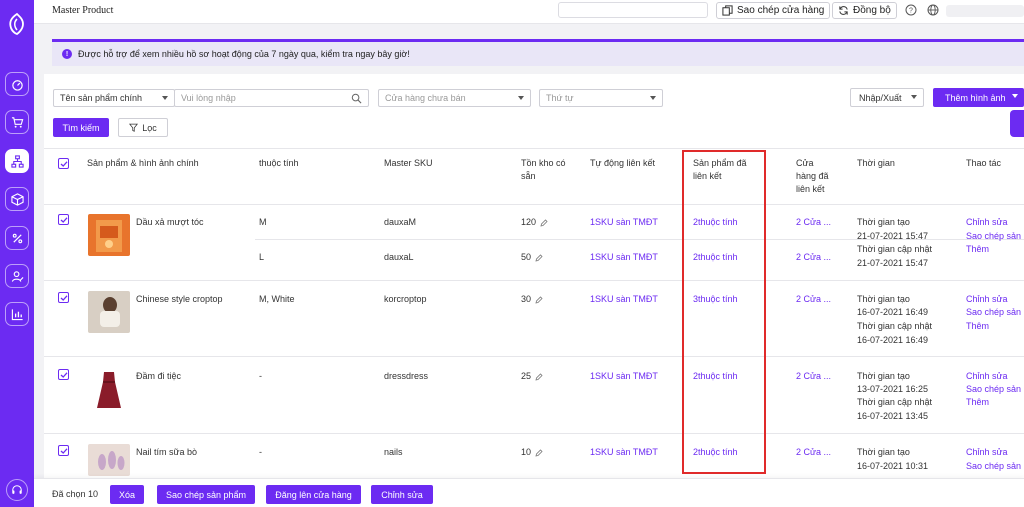  I want to click on filter-button: Lọc, so click(143, 127).